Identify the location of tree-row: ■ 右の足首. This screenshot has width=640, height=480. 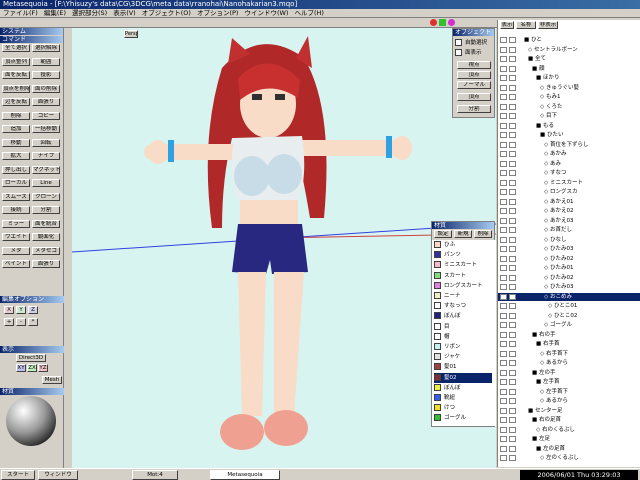
(569, 420).